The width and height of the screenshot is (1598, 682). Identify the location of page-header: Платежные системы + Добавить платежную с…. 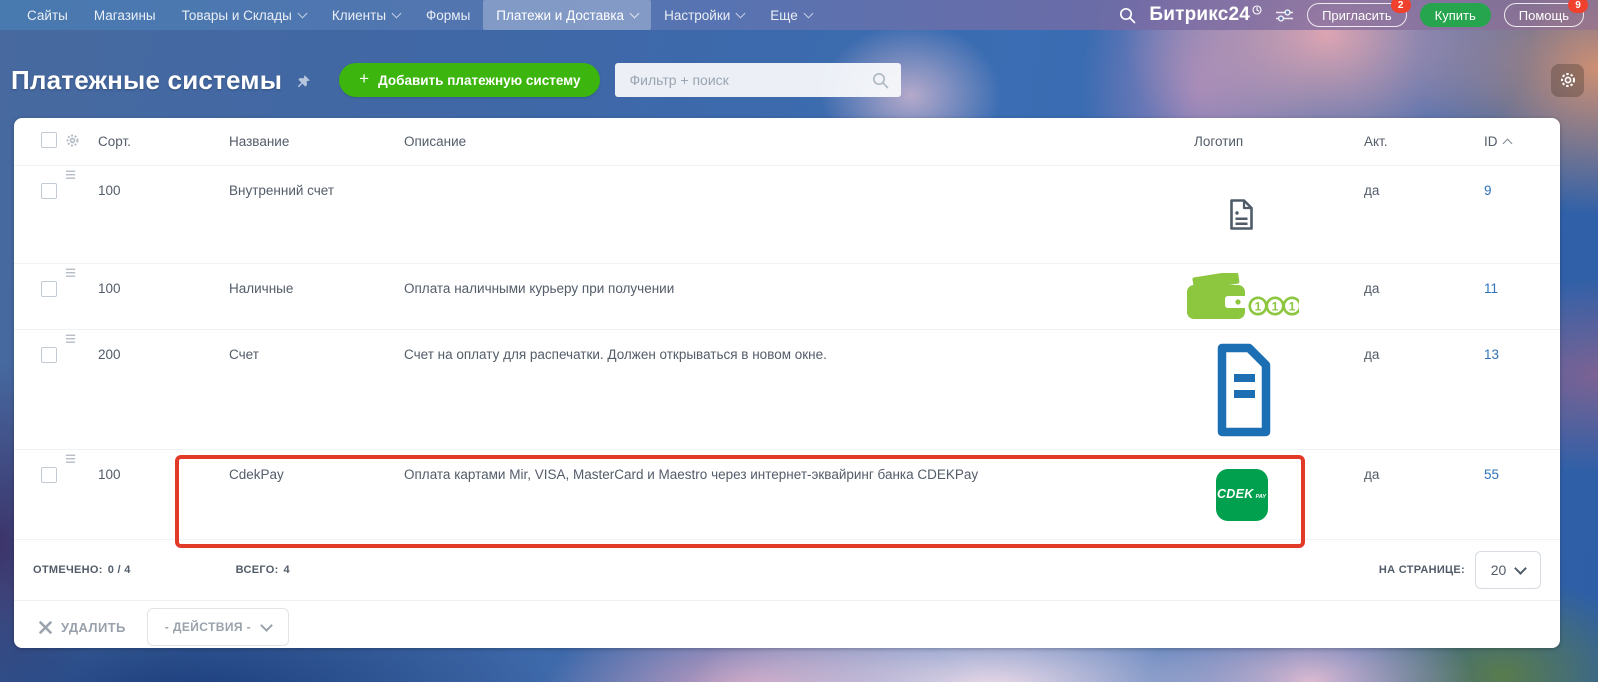
(797, 80).